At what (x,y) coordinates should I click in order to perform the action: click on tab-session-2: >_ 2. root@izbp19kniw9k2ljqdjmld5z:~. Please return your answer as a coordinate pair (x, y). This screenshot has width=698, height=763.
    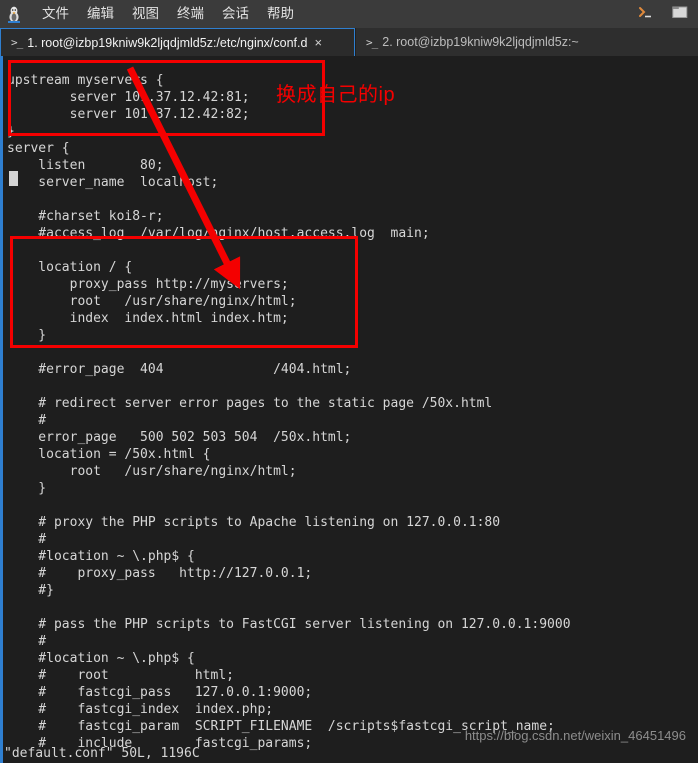
    Looking at the image, I should click on (526, 42).